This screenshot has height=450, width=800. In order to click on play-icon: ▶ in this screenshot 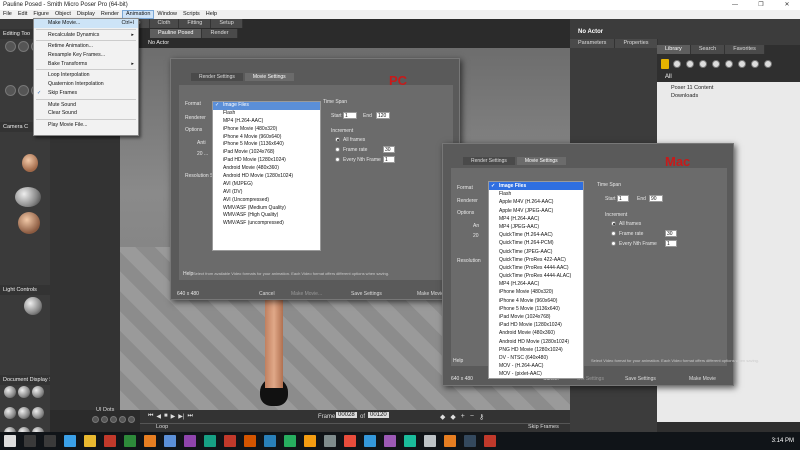, I will do `click(173, 416)`.